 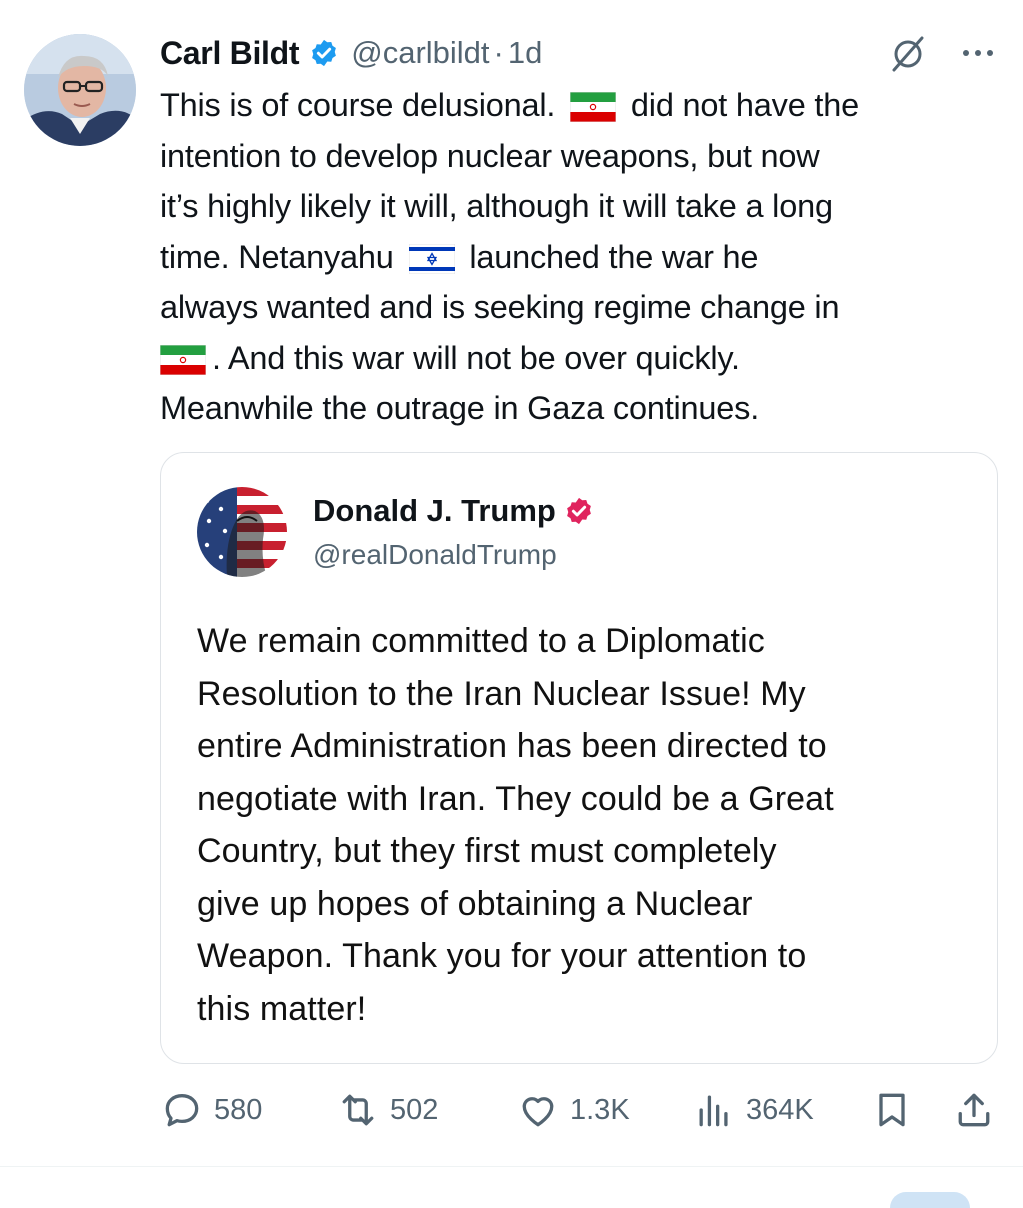 I want to click on quoted-text-line: this matter!, so click(x=282, y=1008).